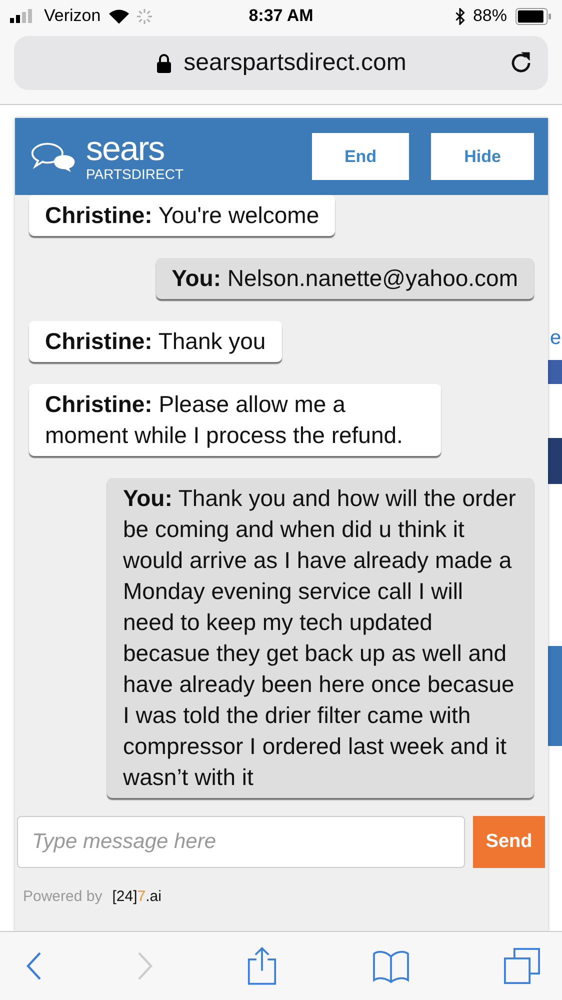 The height and width of the screenshot is (1000, 562). Describe the element at coordinates (72, 16) in the screenshot. I see `carrier-name: Verizon` at that location.